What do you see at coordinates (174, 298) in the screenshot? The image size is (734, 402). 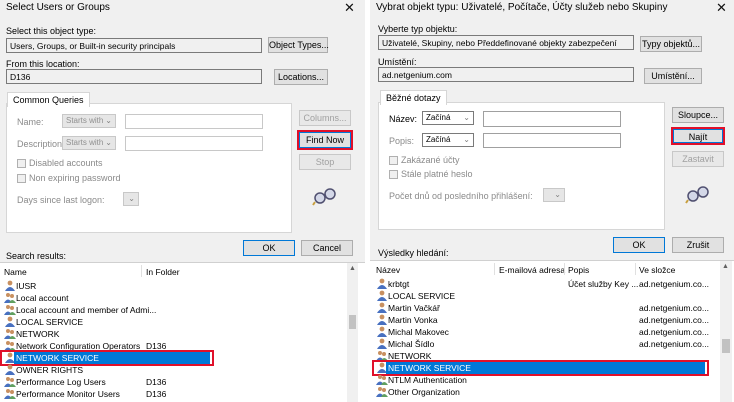 I see `list-item: Local account` at bounding box center [174, 298].